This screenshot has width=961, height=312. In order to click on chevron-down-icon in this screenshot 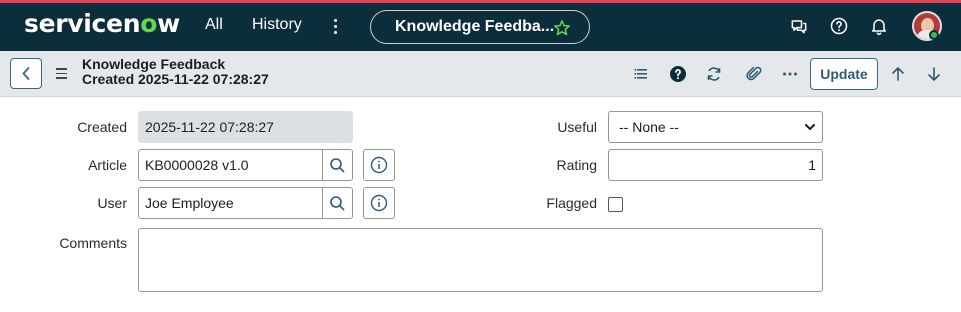, I will do `click(810, 127)`.